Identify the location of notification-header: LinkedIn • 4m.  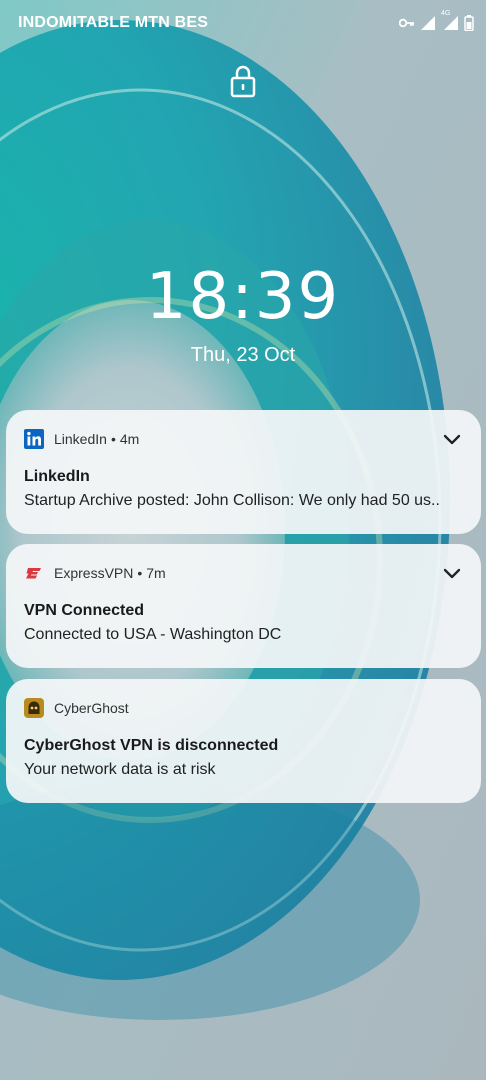
(243, 439).